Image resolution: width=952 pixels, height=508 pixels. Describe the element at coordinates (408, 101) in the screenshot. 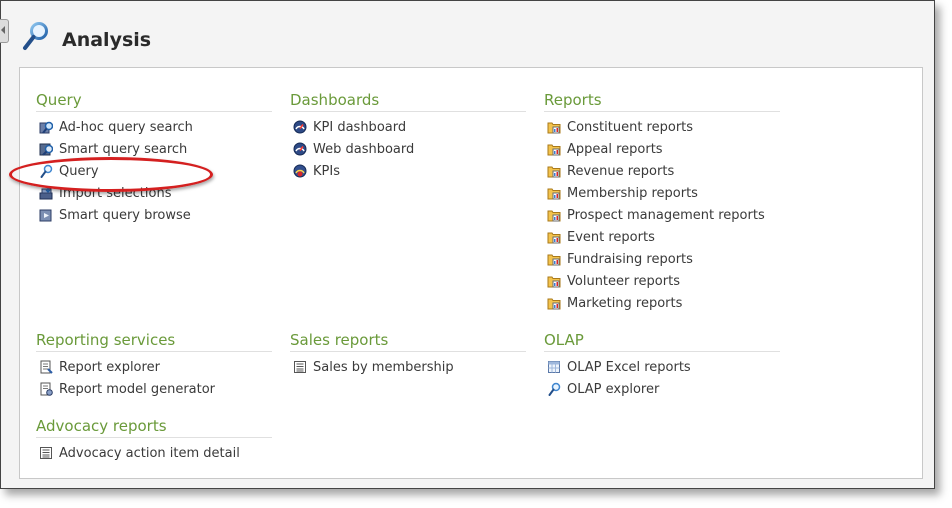

I see `section-title: Dashboards` at that location.